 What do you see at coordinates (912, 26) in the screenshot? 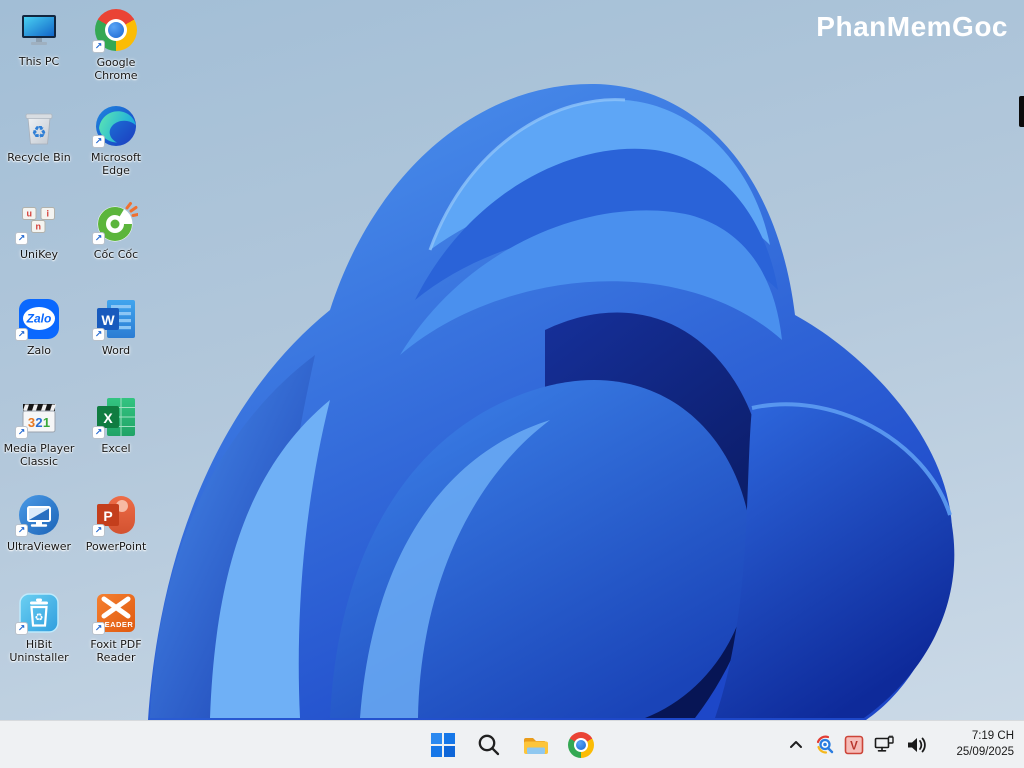
I see `watermark-text: PhanMemGoc` at bounding box center [912, 26].